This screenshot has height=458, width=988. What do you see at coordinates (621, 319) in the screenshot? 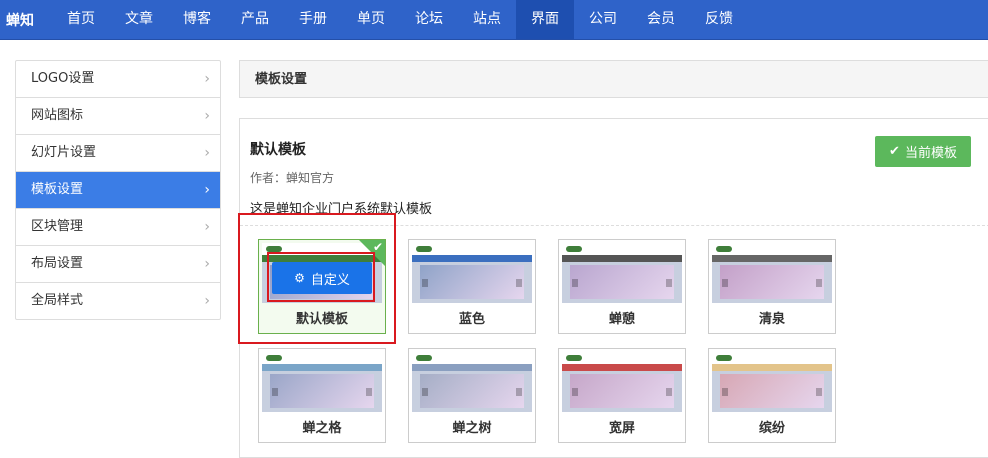
I see `template-card-label: 蝉憩` at bounding box center [621, 319].